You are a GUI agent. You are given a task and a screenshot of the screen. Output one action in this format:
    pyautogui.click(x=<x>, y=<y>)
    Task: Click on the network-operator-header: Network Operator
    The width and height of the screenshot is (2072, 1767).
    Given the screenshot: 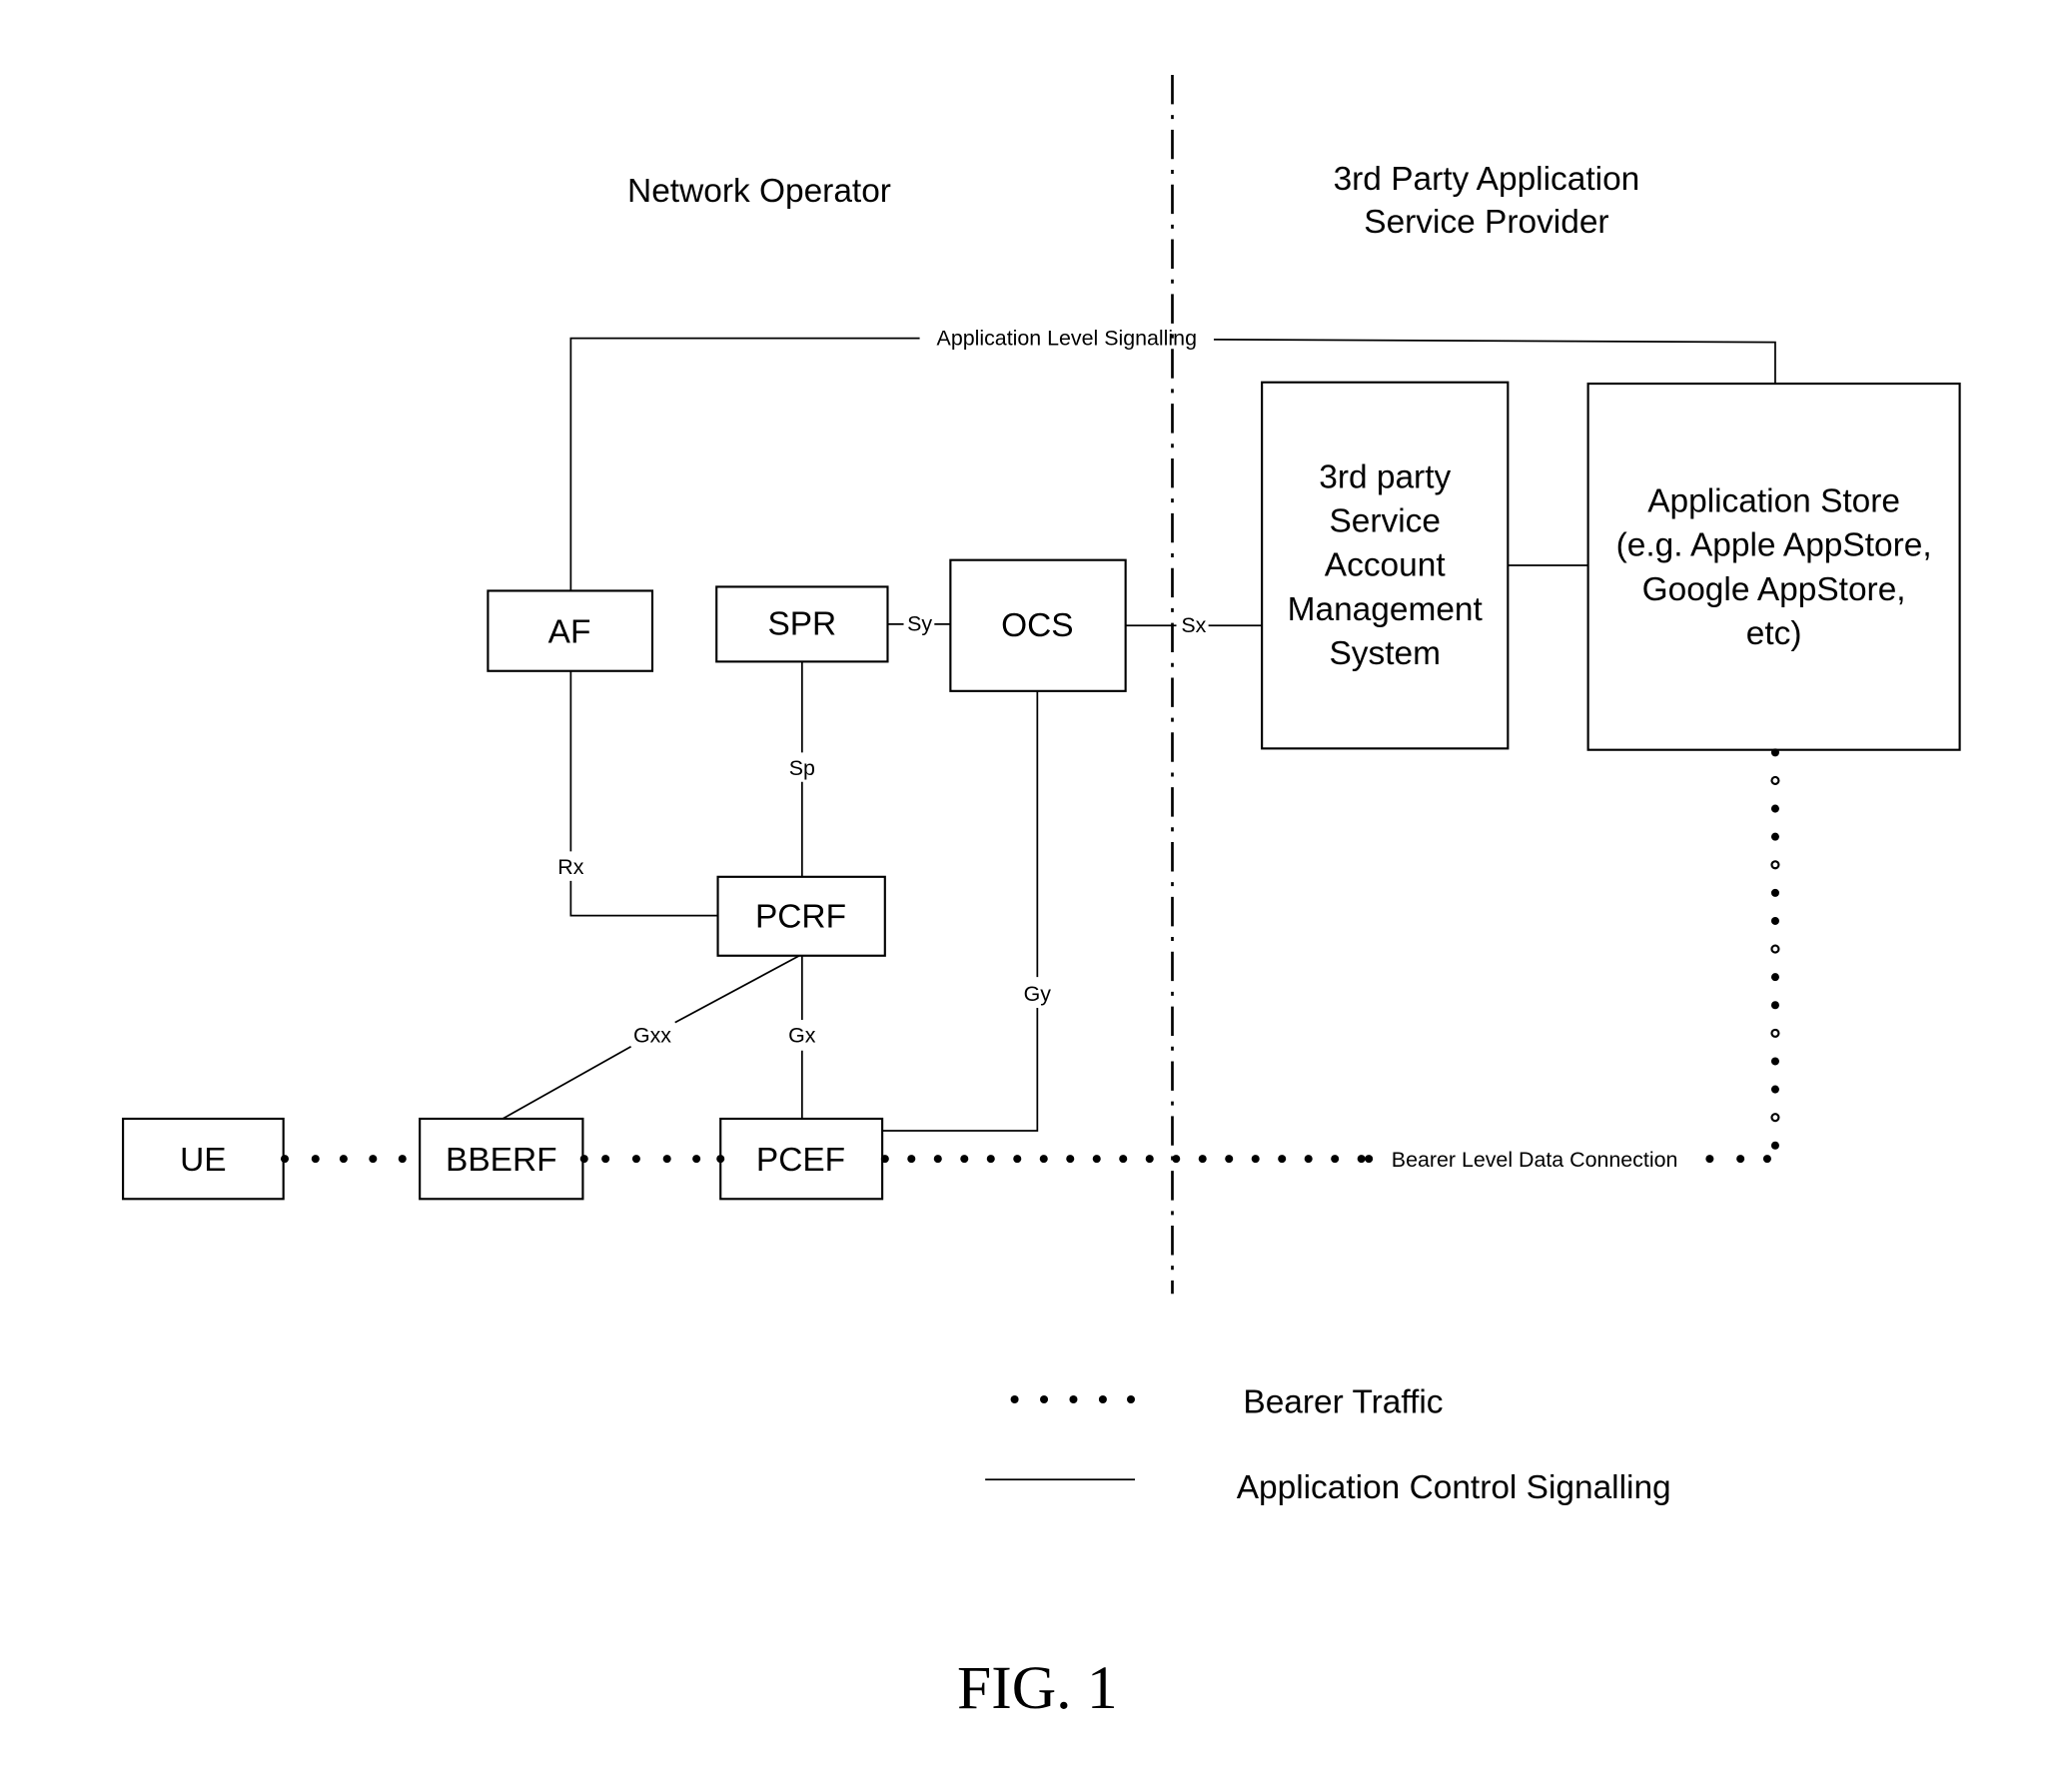 What is the action you would take?
    pyautogui.click(x=759, y=191)
    